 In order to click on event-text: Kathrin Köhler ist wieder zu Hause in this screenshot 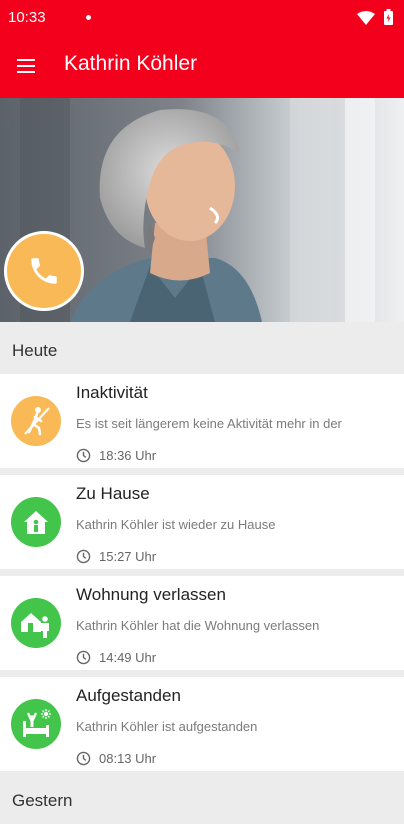, I will do `click(176, 524)`.